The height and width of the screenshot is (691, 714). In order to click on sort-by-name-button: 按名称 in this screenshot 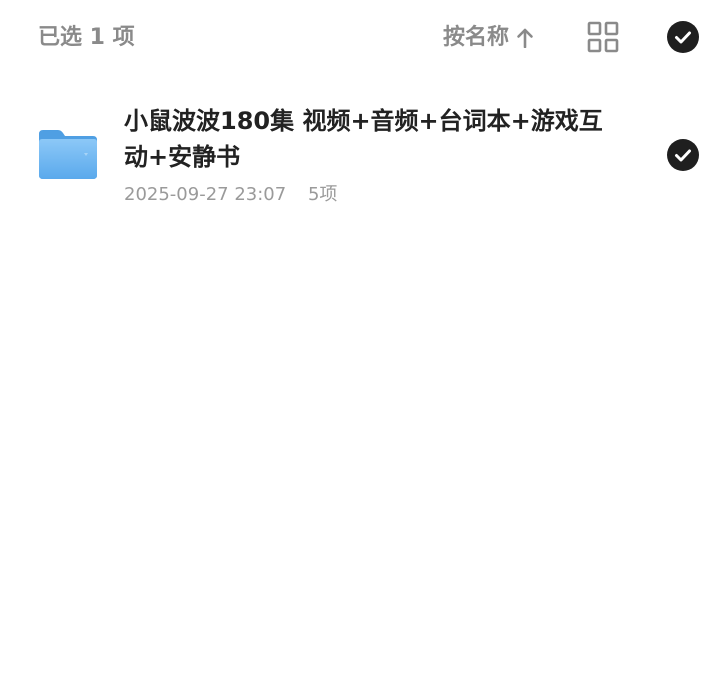, I will do `click(488, 38)`.